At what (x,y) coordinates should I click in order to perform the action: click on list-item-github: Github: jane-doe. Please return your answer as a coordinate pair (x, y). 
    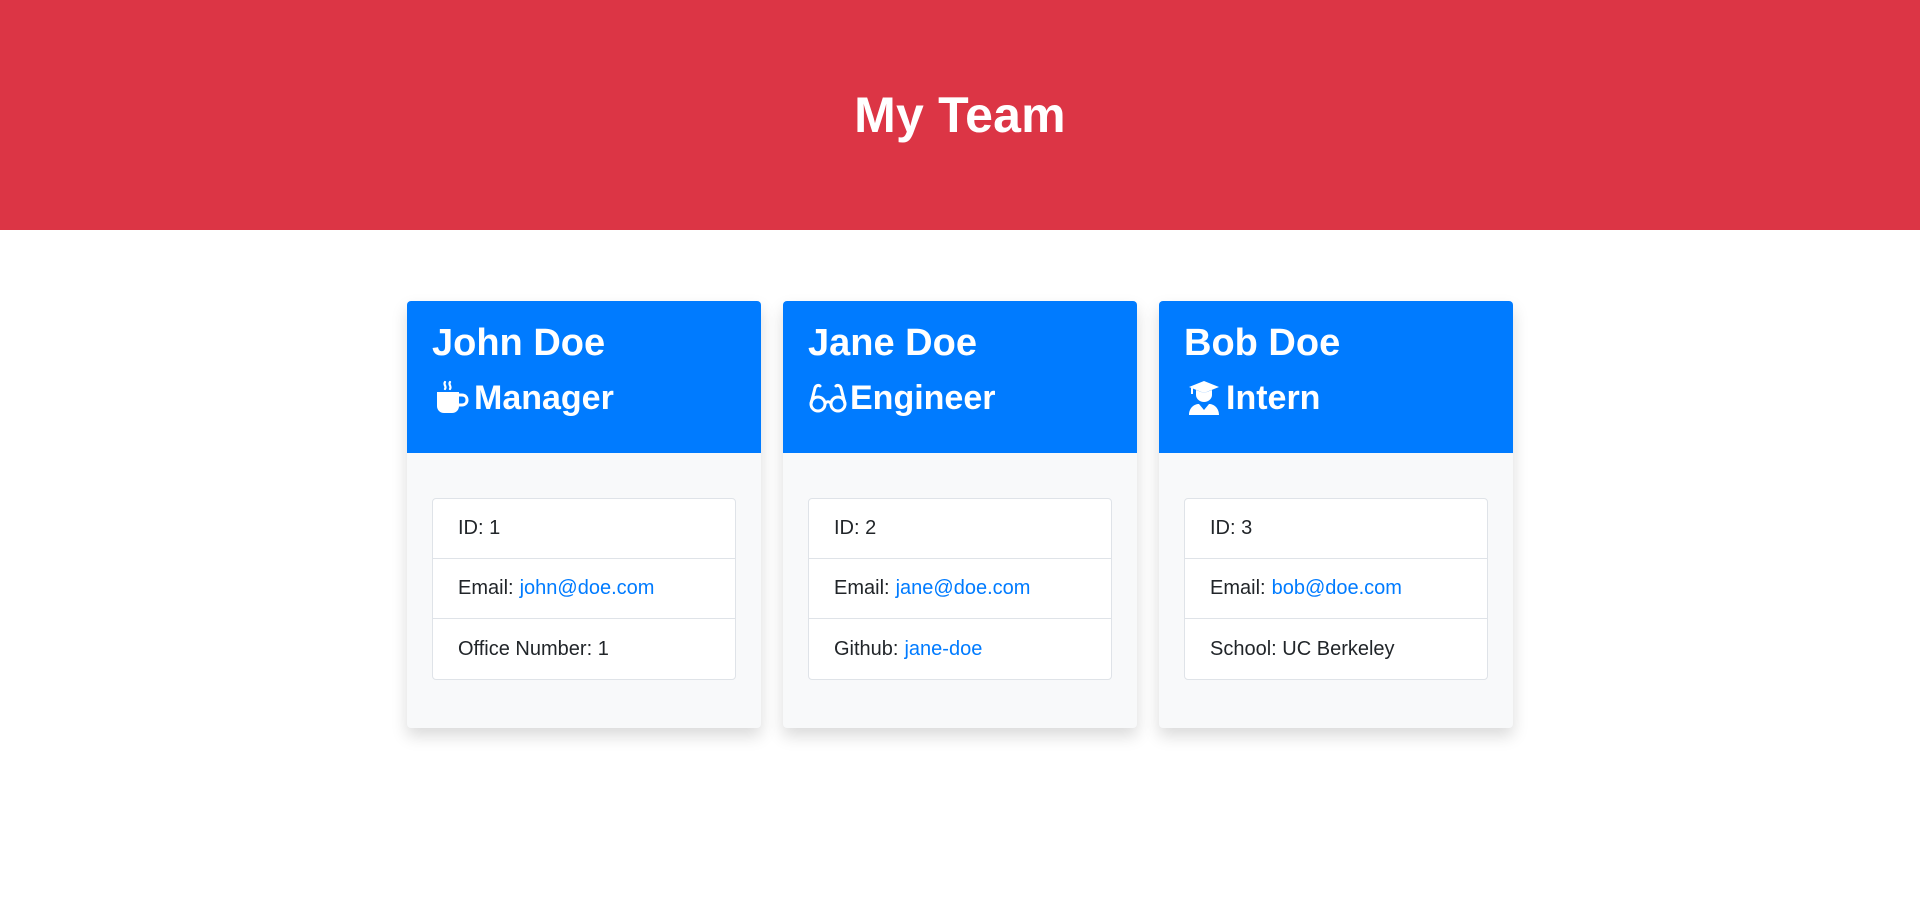
    Looking at the image, I should click on (960, 649).